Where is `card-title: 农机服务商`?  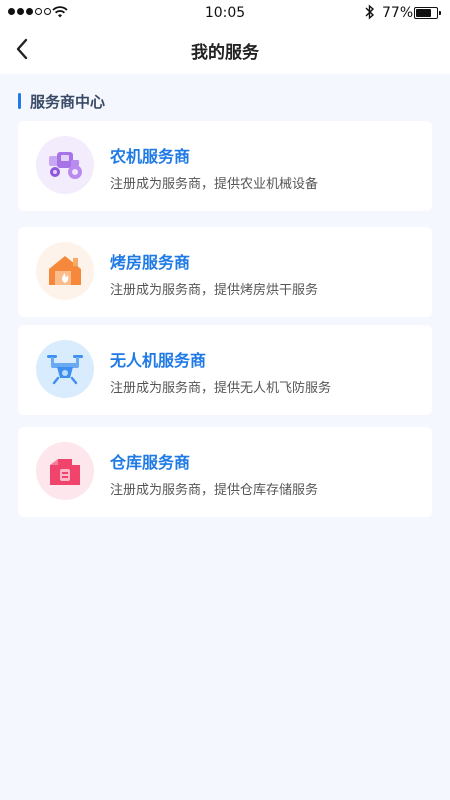 card-title: 农机服务商 is located at coordinates (150, 156).